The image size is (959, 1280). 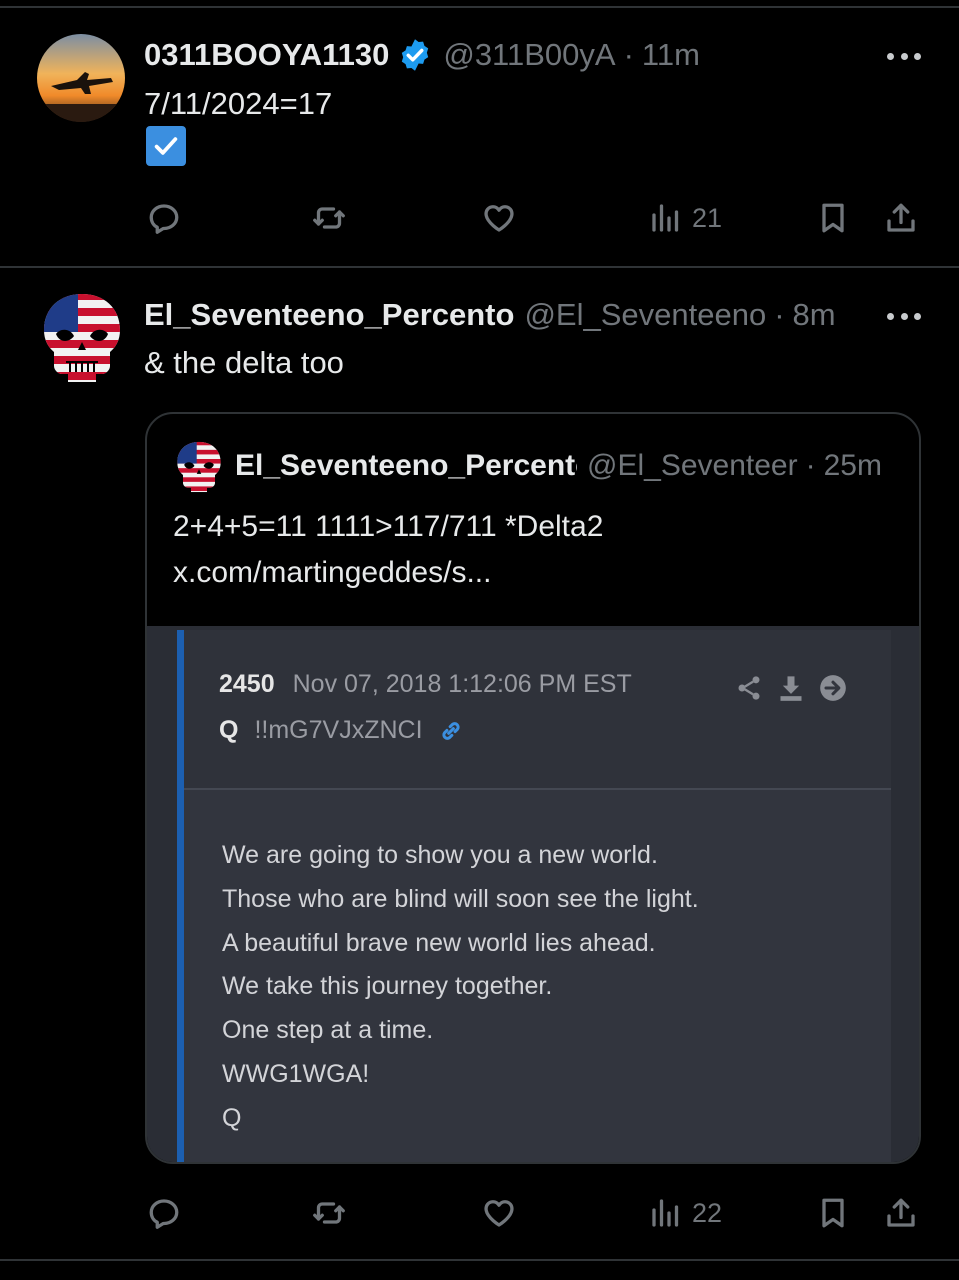 I want to click on q-post-author: Q !!mG7VJxZNCI, so click(x=342, y=730).